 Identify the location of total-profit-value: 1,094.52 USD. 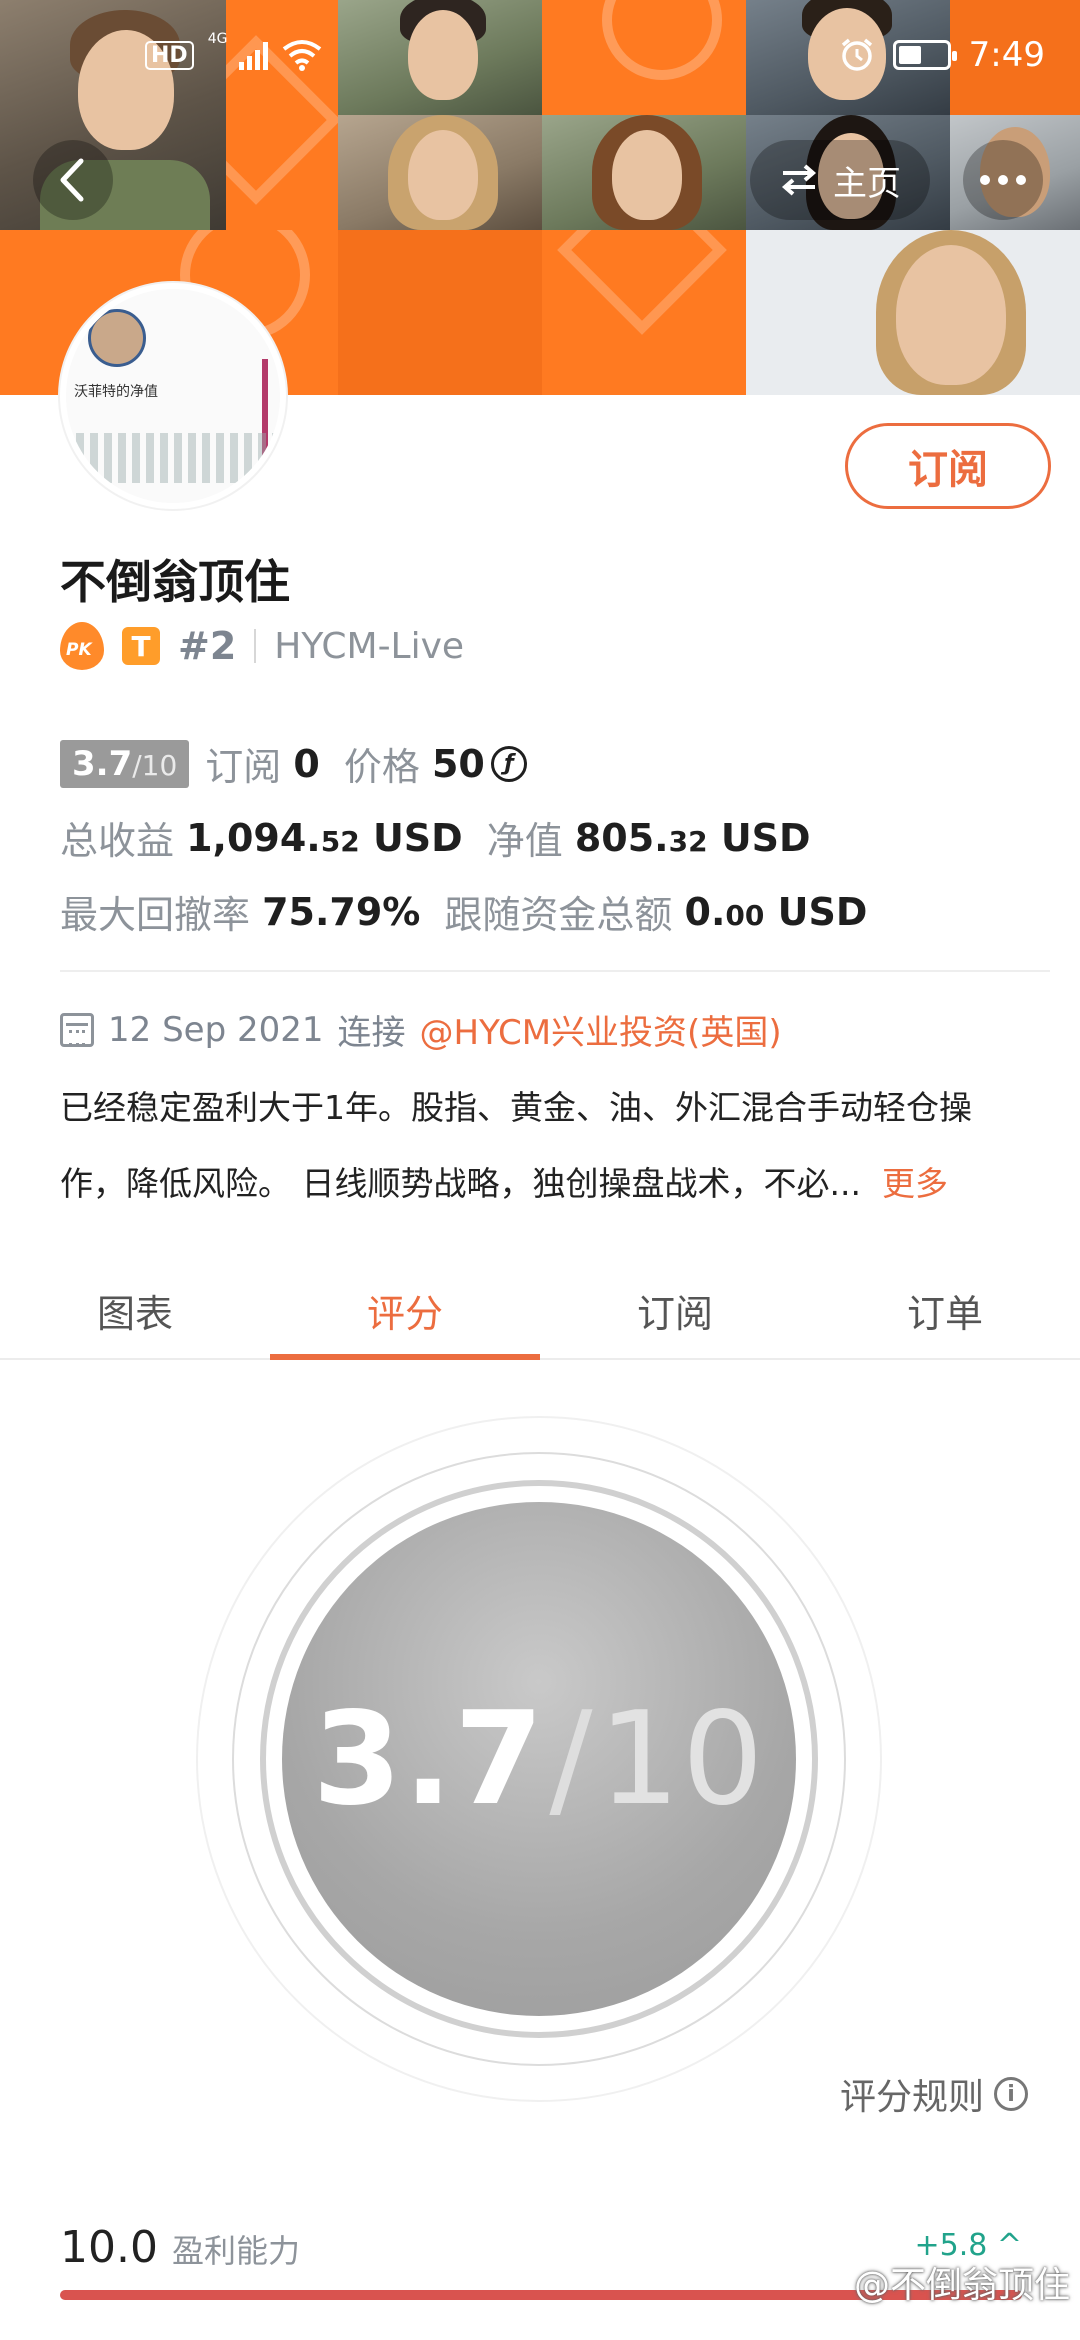
(324, 837).